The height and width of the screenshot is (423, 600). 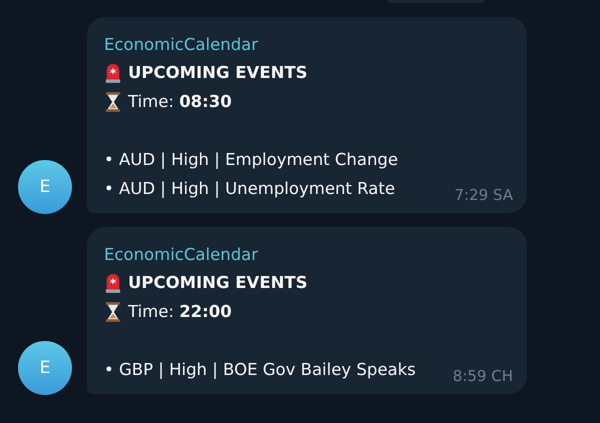 I want to click on event-line: • GBP | High | BOE Gov Bailey Speaks, so click(x=260, y=370).